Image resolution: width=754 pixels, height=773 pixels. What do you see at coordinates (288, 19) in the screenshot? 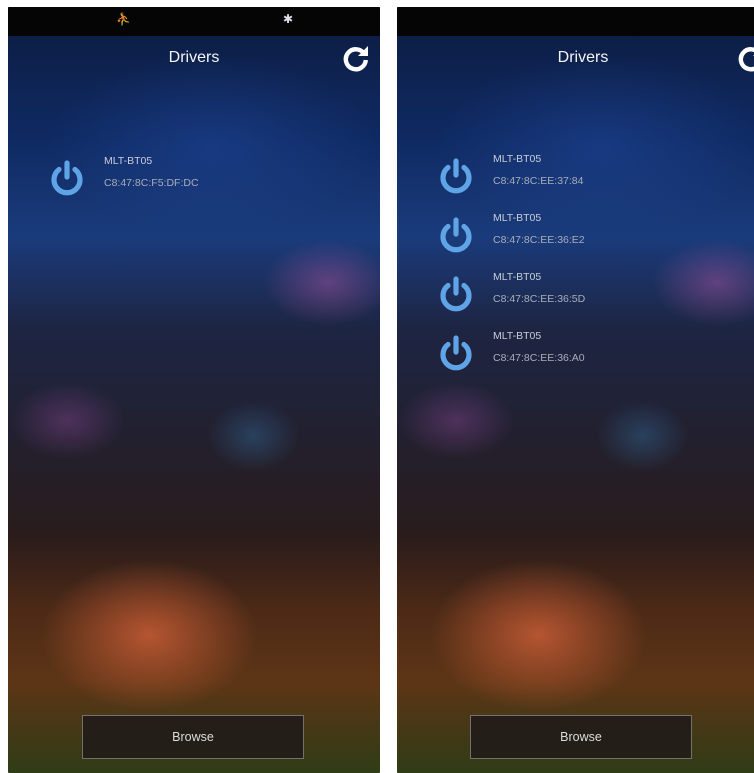
I see `bluetooth-icon: ✱` at bounding box center [288, 19].